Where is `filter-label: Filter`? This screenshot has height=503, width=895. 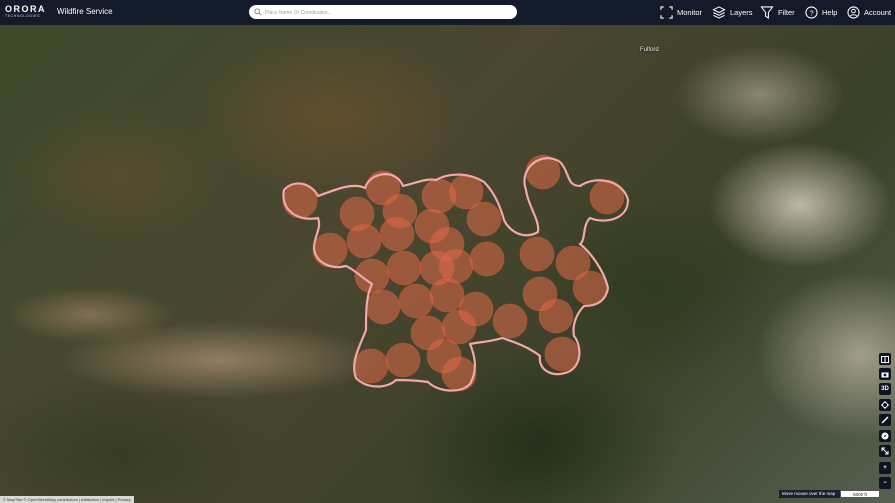
filter-label: Filter is located at coordinates (786, 12).